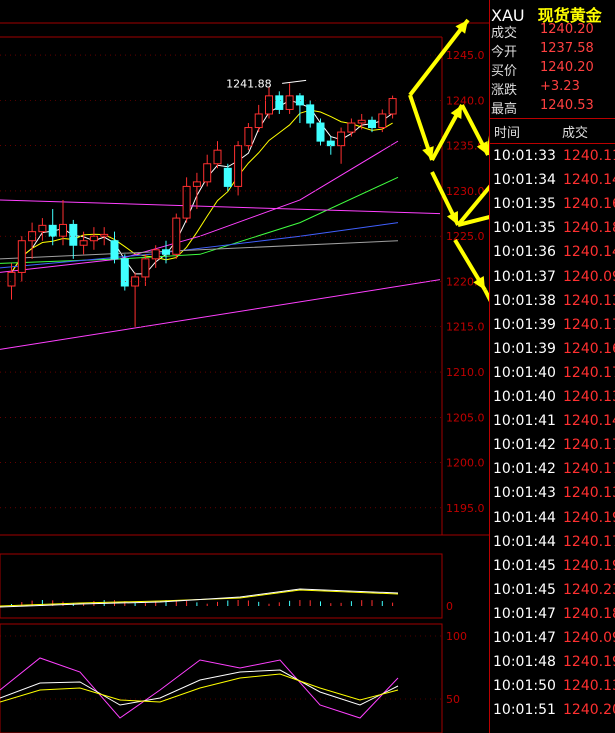  Describe the element at coordinates (524, 686) in the screenshot. I see `trade-time: 10:01:50` at that location.